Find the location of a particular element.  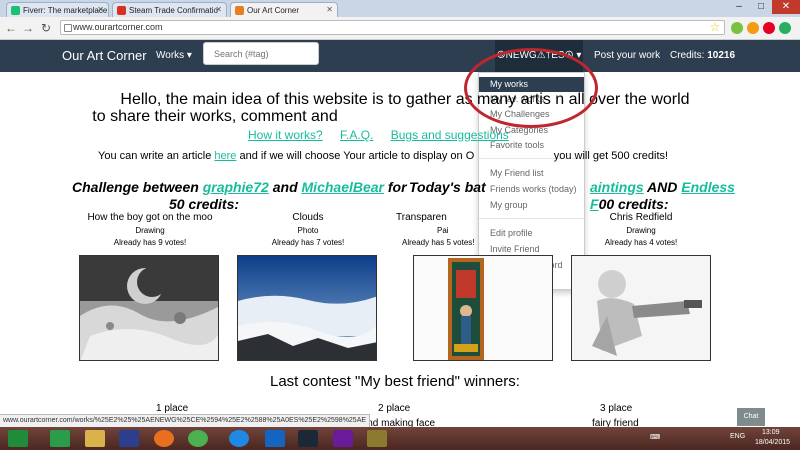

user-menu-button: ☮NEWG⚠†ES☮ ▾ is located at coordinates (539, 56).